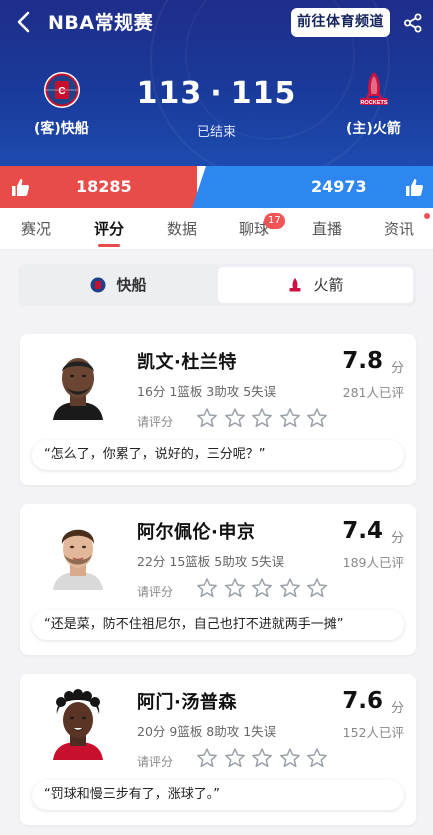 The width and height of the screenshot is (433, 835). What do you see at coordinates (169, 93) in the screenshot?
I see `away-score: 113` at bounding box center [169, 93].